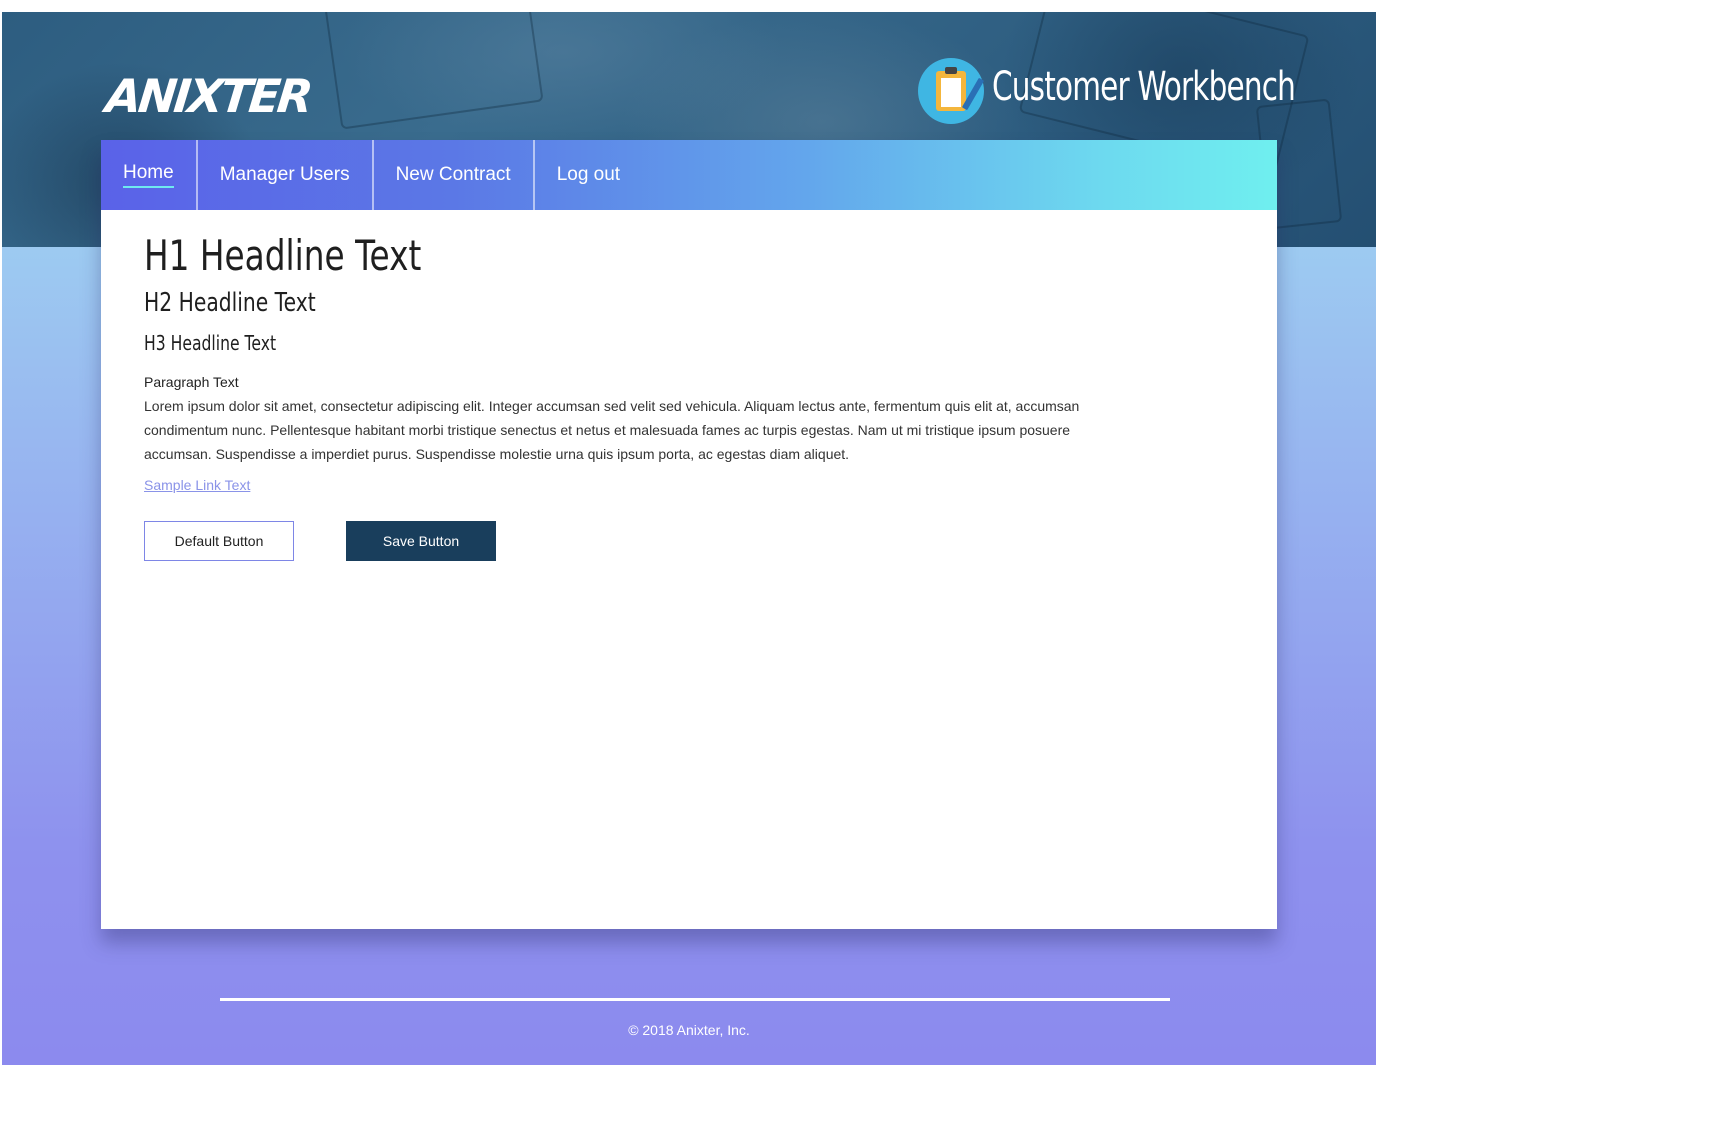  I want to click on nav-item-manager-users: Manager Users, so click(286, 175).